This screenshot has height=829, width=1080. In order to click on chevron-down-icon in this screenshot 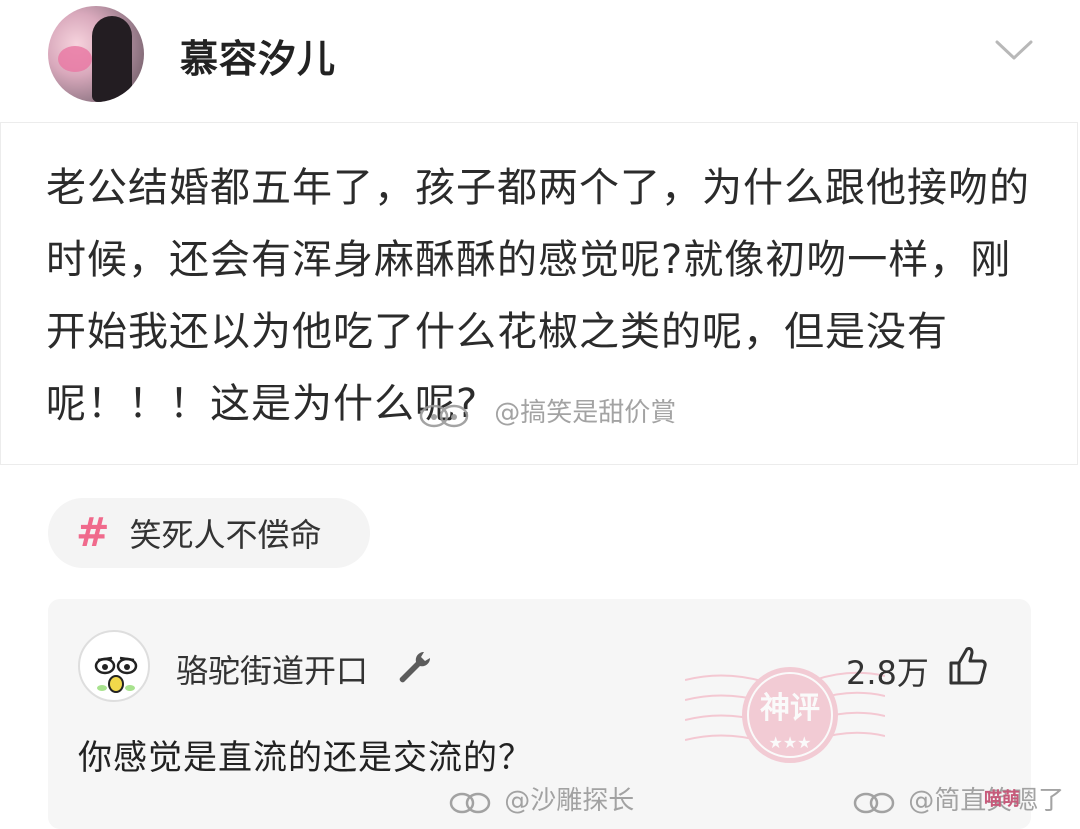, I will do `click(1014, 50)`.